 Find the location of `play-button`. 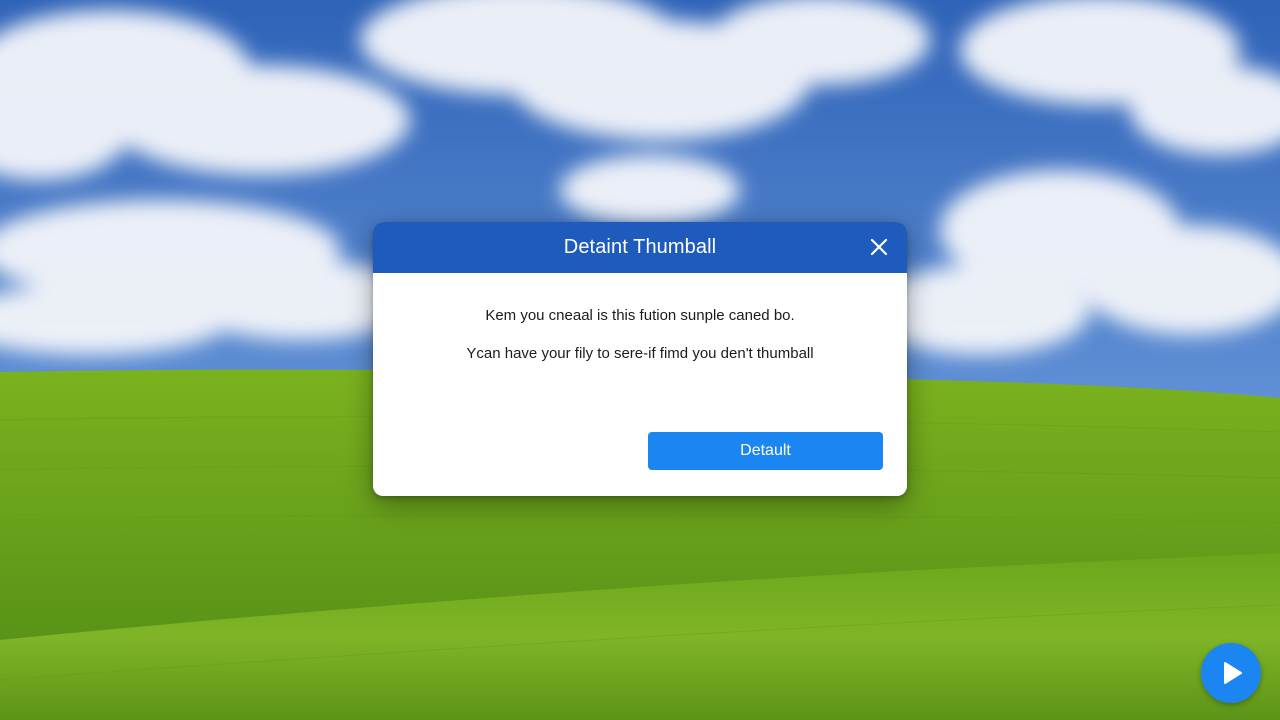

play-button is located at coordinates (1231, 673).